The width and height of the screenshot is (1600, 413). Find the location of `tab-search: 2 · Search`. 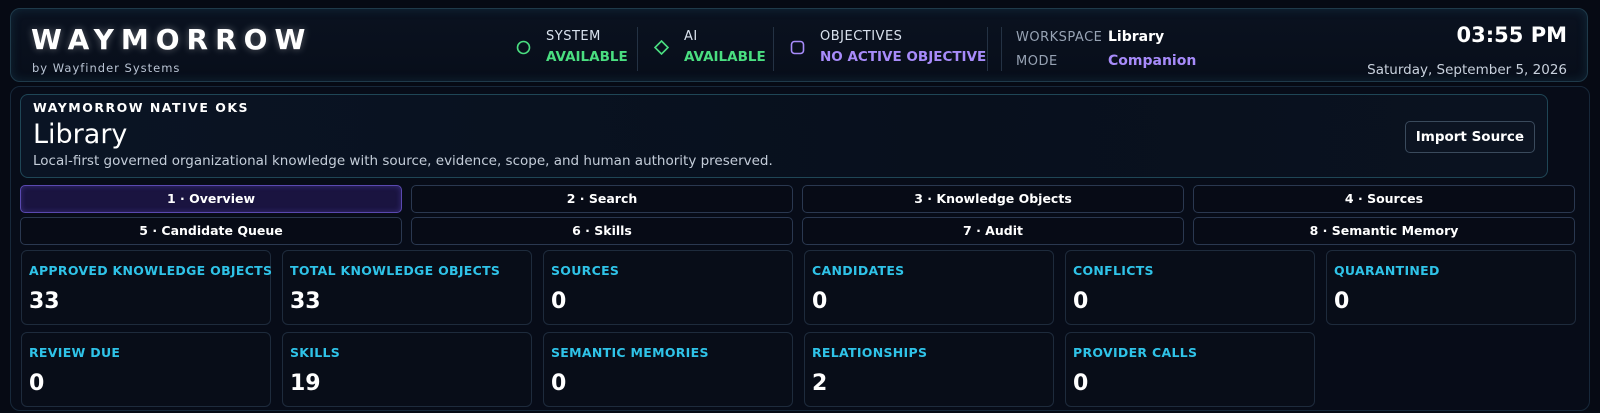

tab-search: 2 · Search is located at coordinates (602, 199).